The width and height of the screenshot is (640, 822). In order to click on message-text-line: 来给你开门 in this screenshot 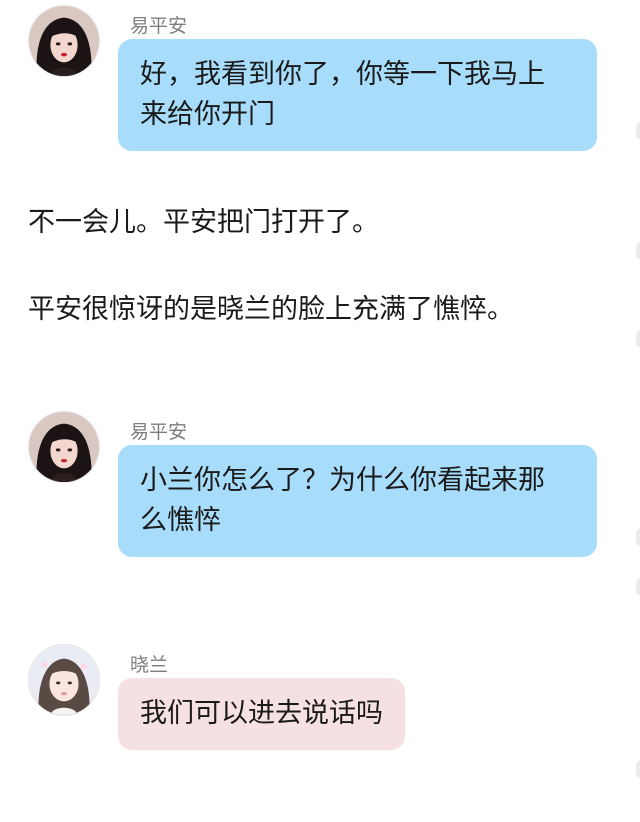, I will do `click(207, 114)`.